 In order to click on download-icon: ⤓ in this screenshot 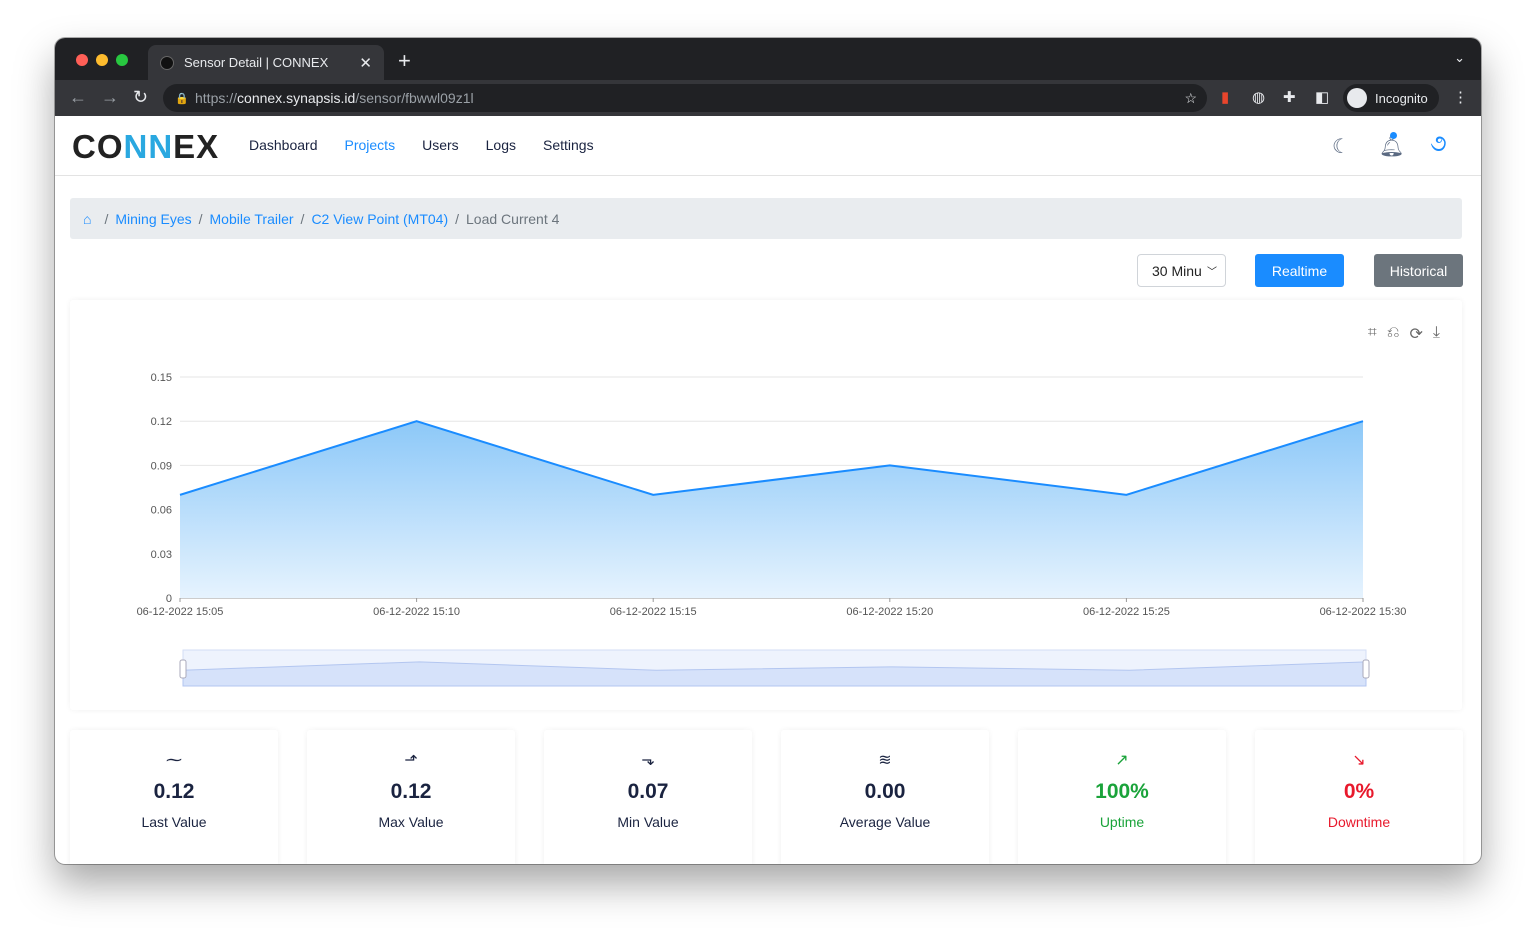, I will do `click(1436, 334)`.